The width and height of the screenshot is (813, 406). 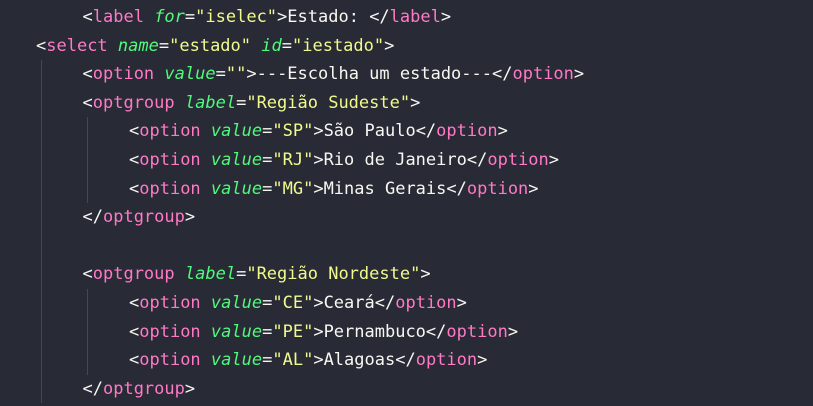 I want to click on code-attribute-value: "SP", so click(x=293, y=131).